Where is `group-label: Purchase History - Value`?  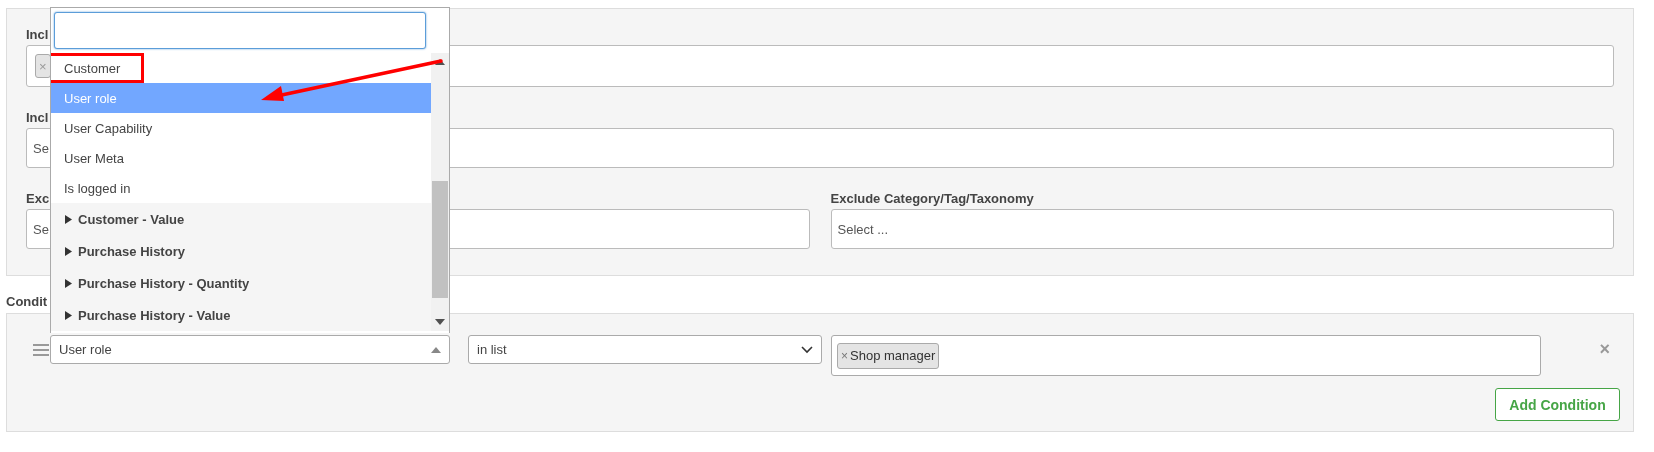
group-label: Purchase History - Value is located at coordinates (154, 315).